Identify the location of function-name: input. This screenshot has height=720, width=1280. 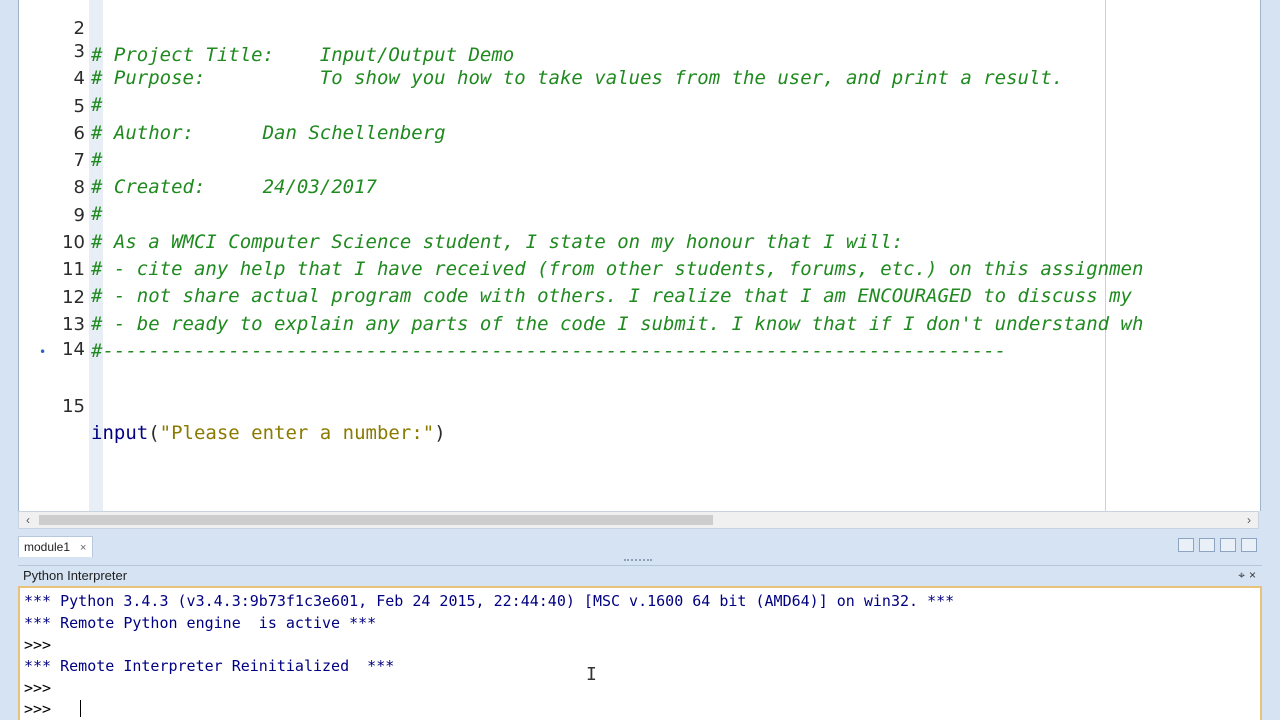
(120, 433).